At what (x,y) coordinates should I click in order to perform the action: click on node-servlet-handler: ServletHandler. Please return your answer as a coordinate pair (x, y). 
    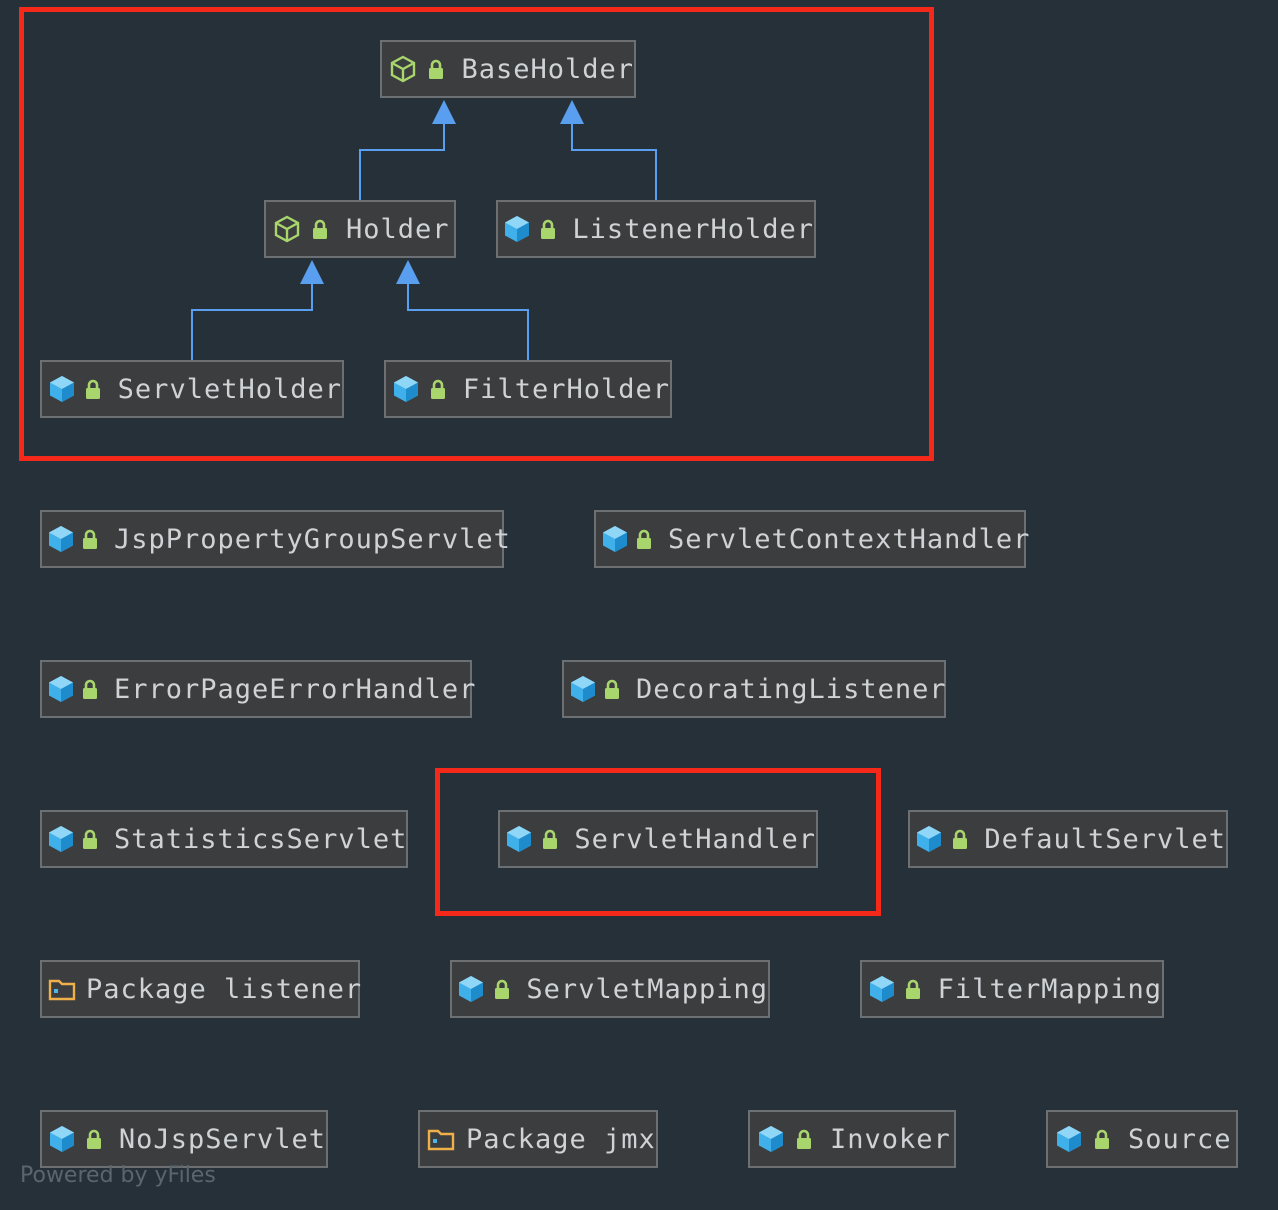
    Looking at the image, I should click on (658, 839).